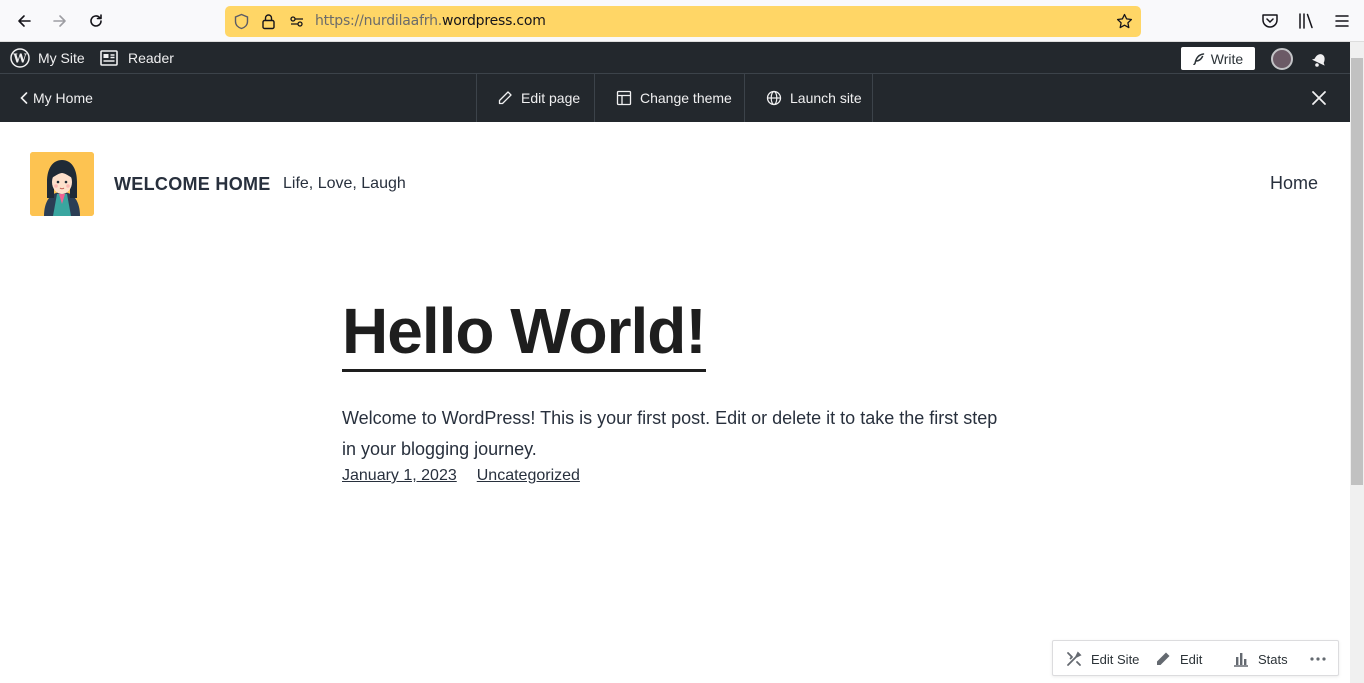 The height and width of the screenshot is (683, 1364). I want to click on address-bar: https://nurdilaafrh.wordpress.com, so click(683, 21).